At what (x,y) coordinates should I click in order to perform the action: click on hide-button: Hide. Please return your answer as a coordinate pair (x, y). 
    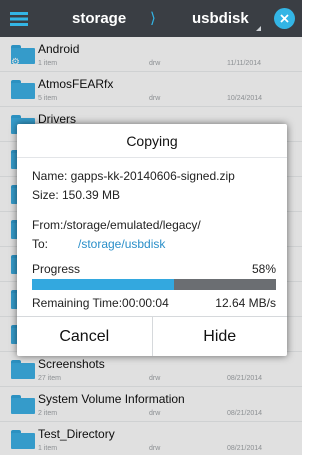
    Looking at the image, I should click on (220, 336).